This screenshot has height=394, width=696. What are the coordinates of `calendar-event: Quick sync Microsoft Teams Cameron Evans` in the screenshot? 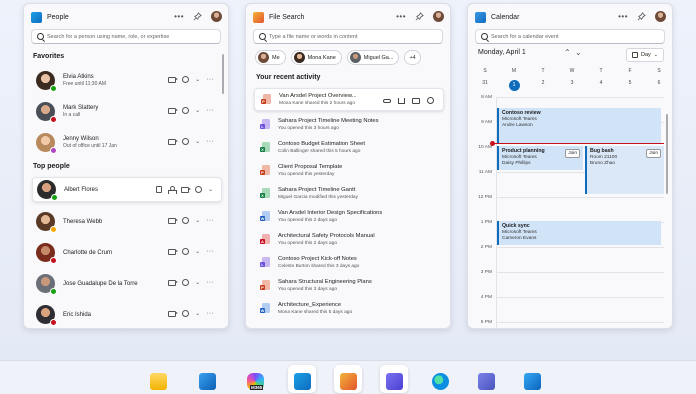 It's located at (579, 233).